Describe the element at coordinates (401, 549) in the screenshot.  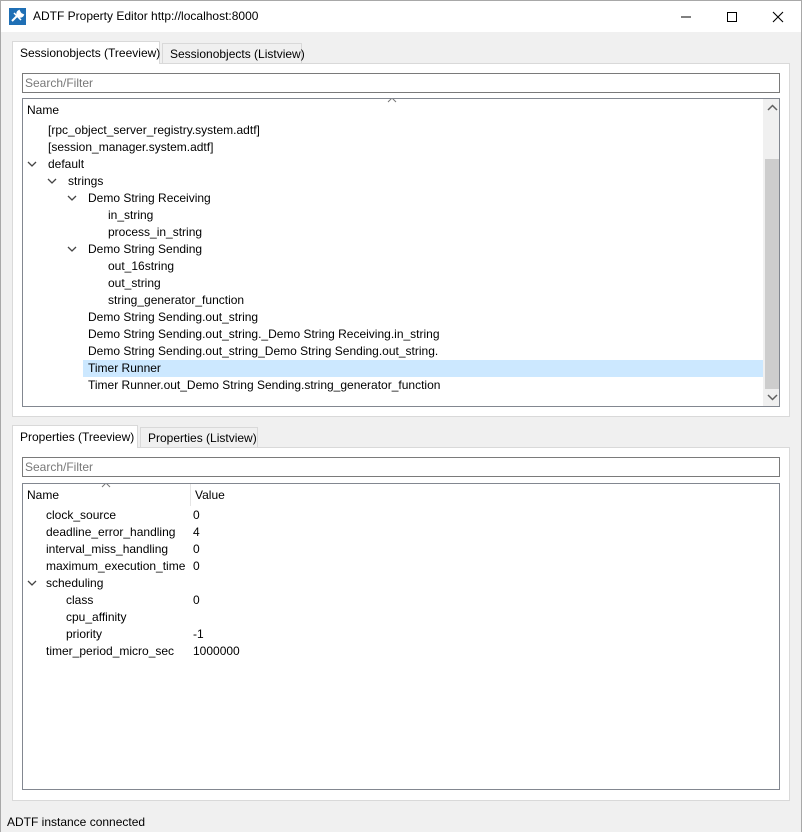
I see `property-row: interval_miss_handling 0` at that location.